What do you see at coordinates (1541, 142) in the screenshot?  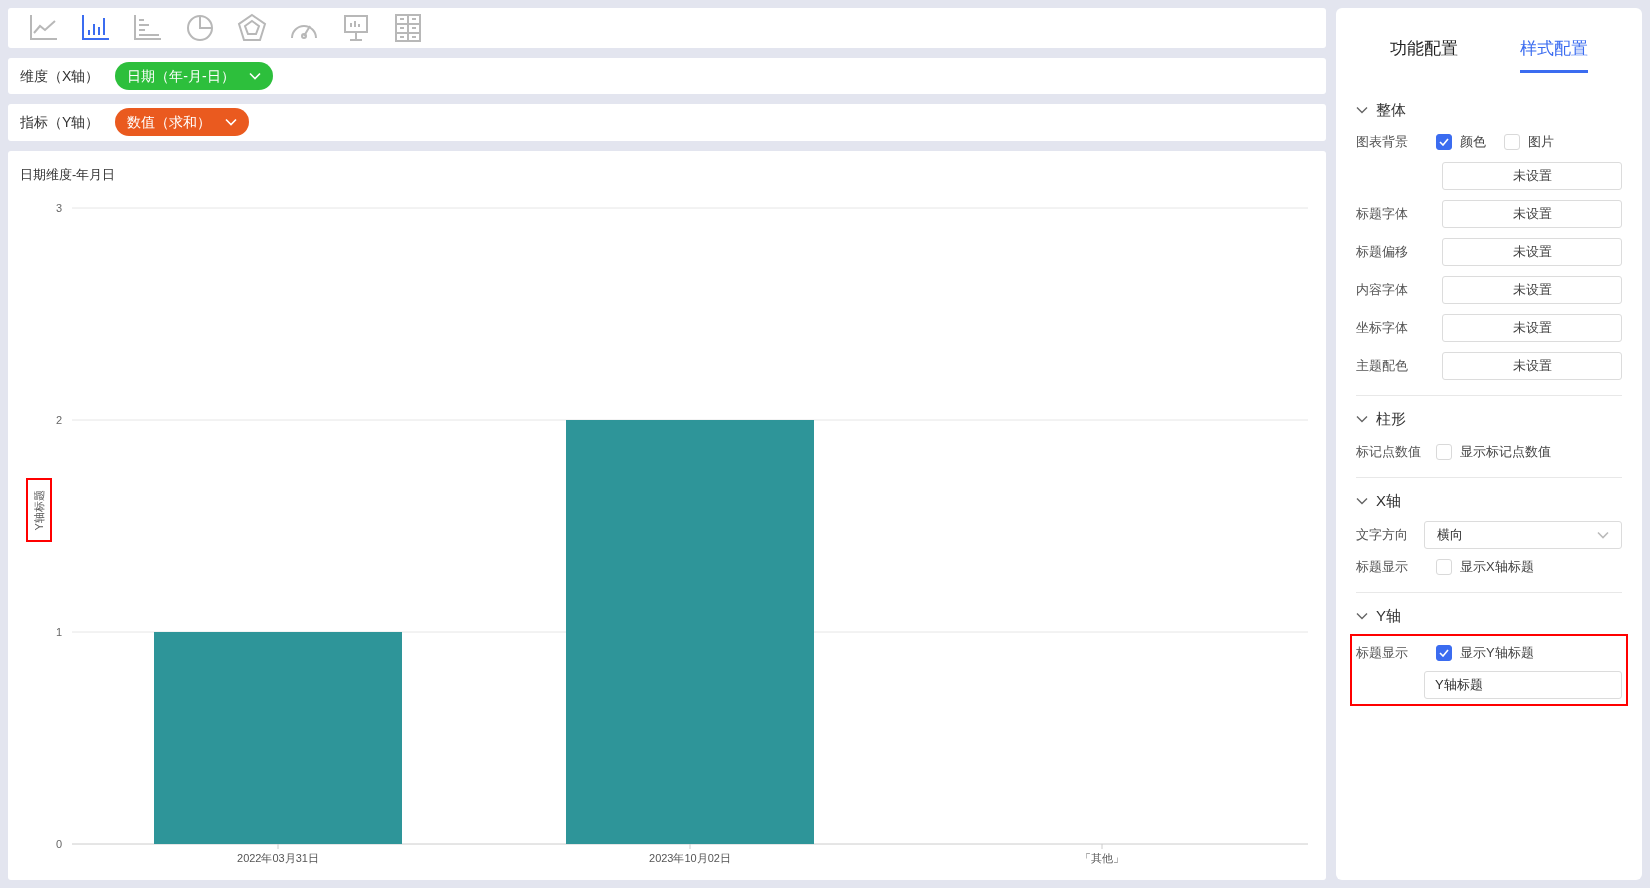 I see `checkbox-label: 图片` at bounding box center [1541, 142].